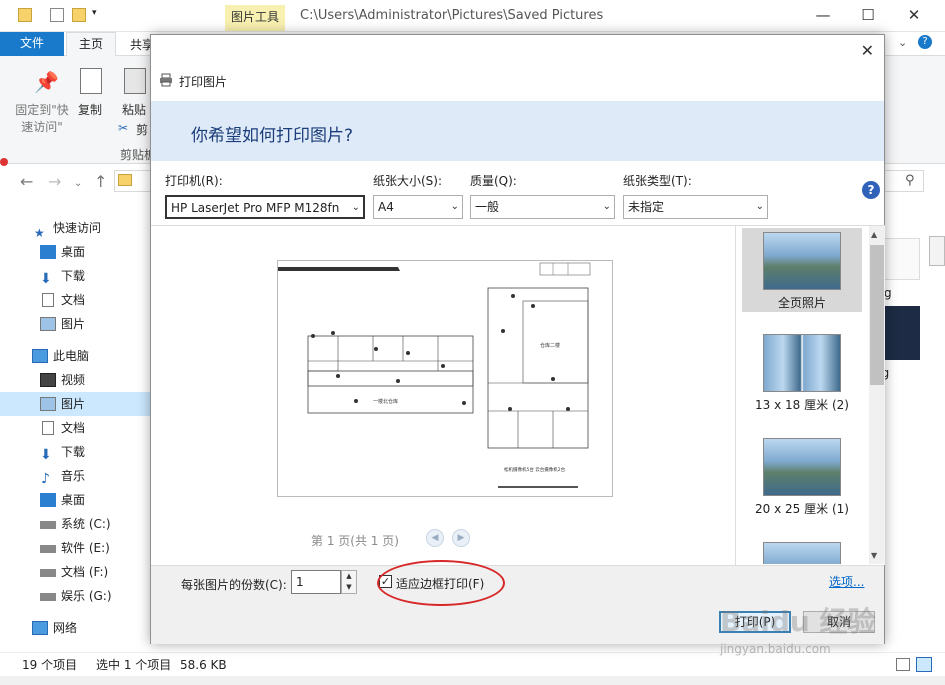  Describe the element at coordinates (48, 252) in the screenshot. I see `desktop-icon` at that location.